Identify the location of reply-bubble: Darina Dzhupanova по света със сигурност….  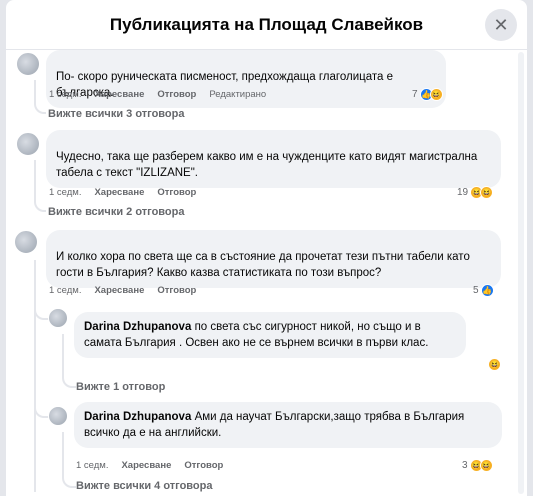
(270, 335).